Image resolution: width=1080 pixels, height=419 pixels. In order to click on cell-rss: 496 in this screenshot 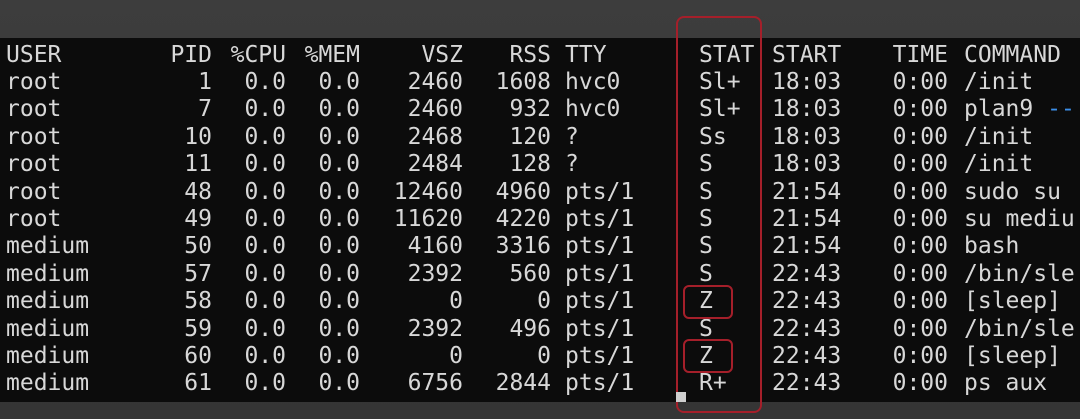, I will do `click(530, 328)`.